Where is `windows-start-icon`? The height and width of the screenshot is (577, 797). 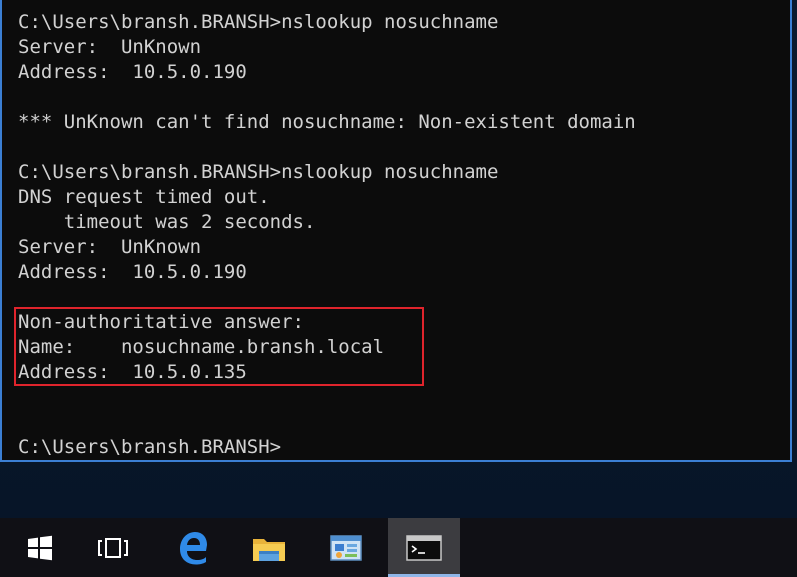 windows-start-icon is located at coordinates (40, 547).